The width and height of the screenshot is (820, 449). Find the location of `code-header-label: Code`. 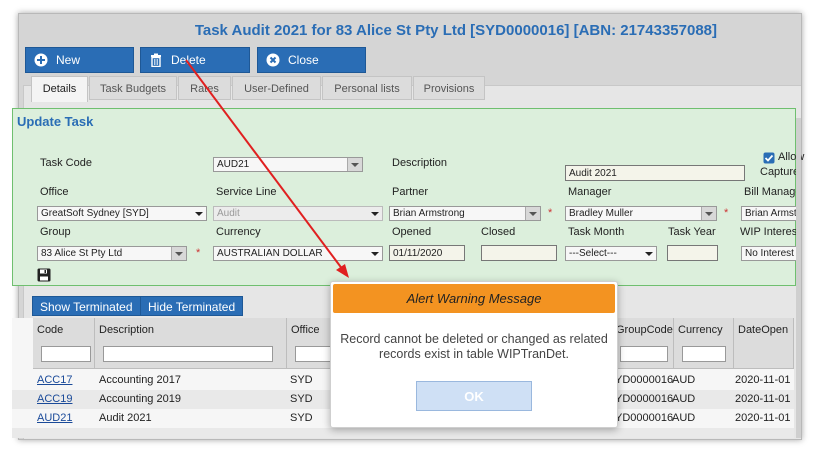

code-header-label: Code is located at coordinates (50, 330).